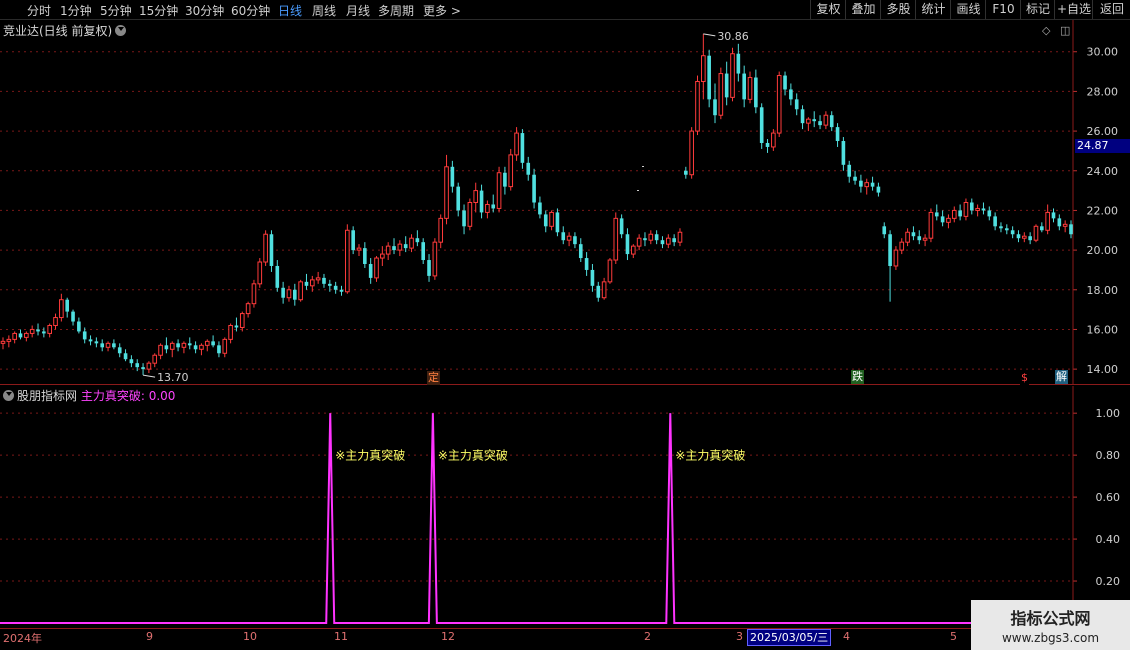  I want to click on back-button: 返回, so click(1111, 9).